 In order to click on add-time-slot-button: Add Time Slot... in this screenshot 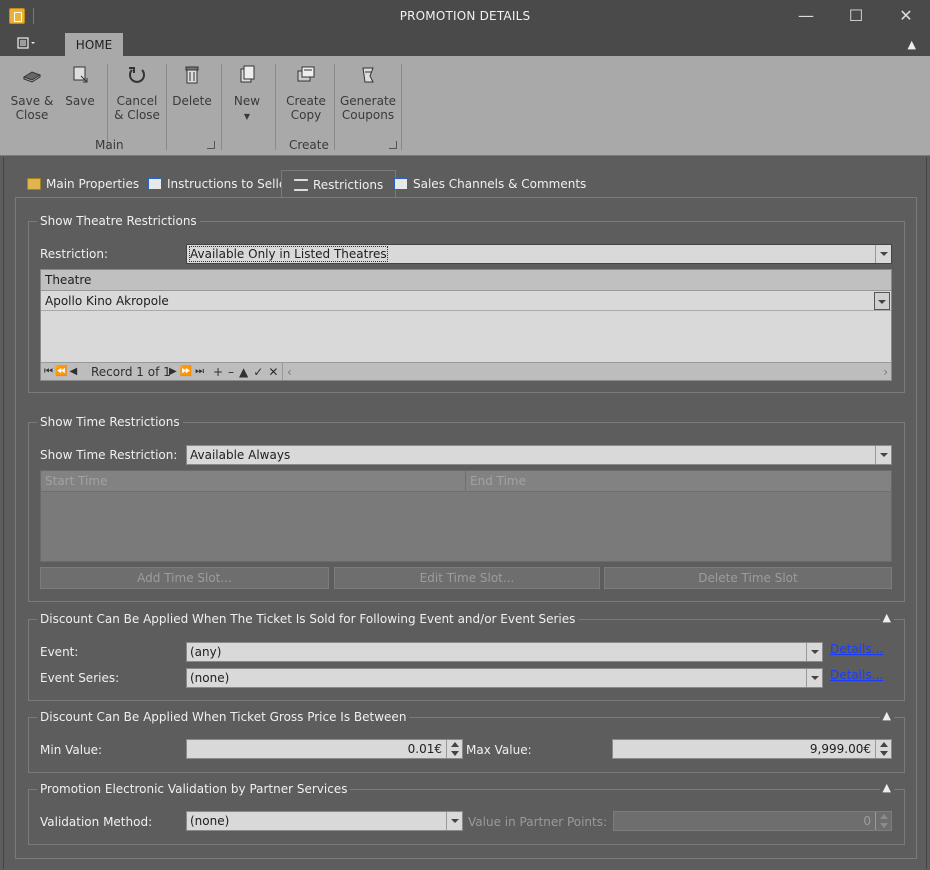, I will do `click(184, 578)`.